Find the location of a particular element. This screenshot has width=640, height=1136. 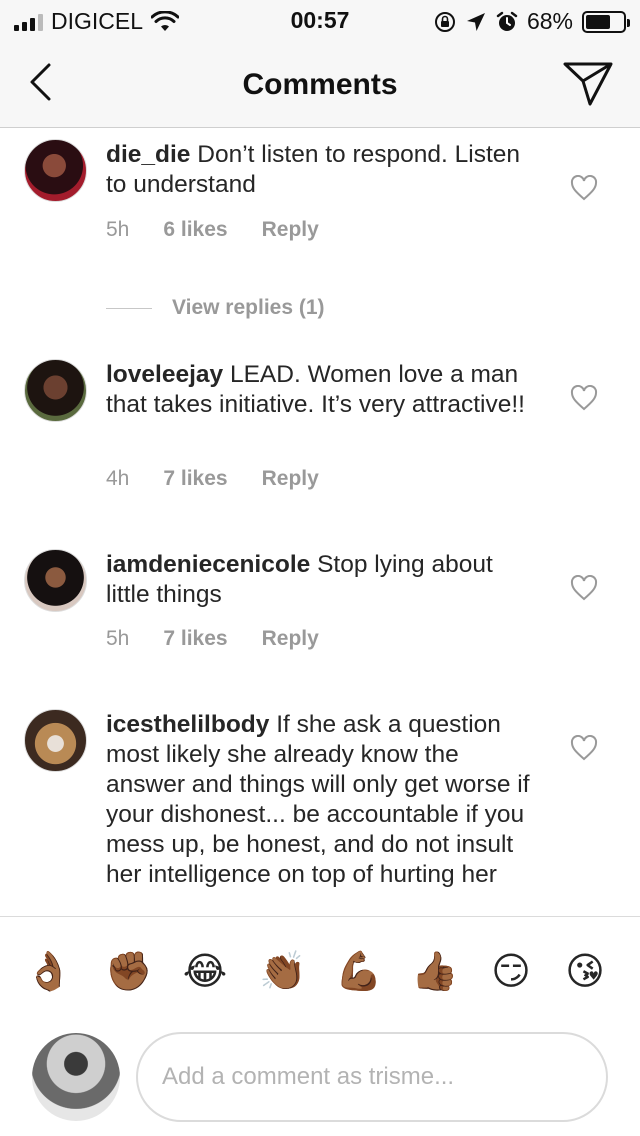

header: Comments is located at coordinates (320, 84).